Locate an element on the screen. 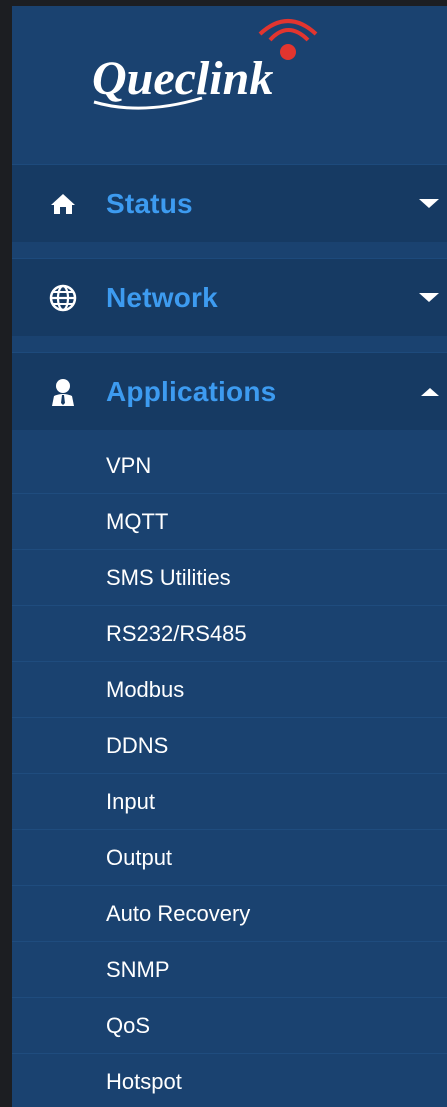  home-icon is located at coordinates (63, 204).